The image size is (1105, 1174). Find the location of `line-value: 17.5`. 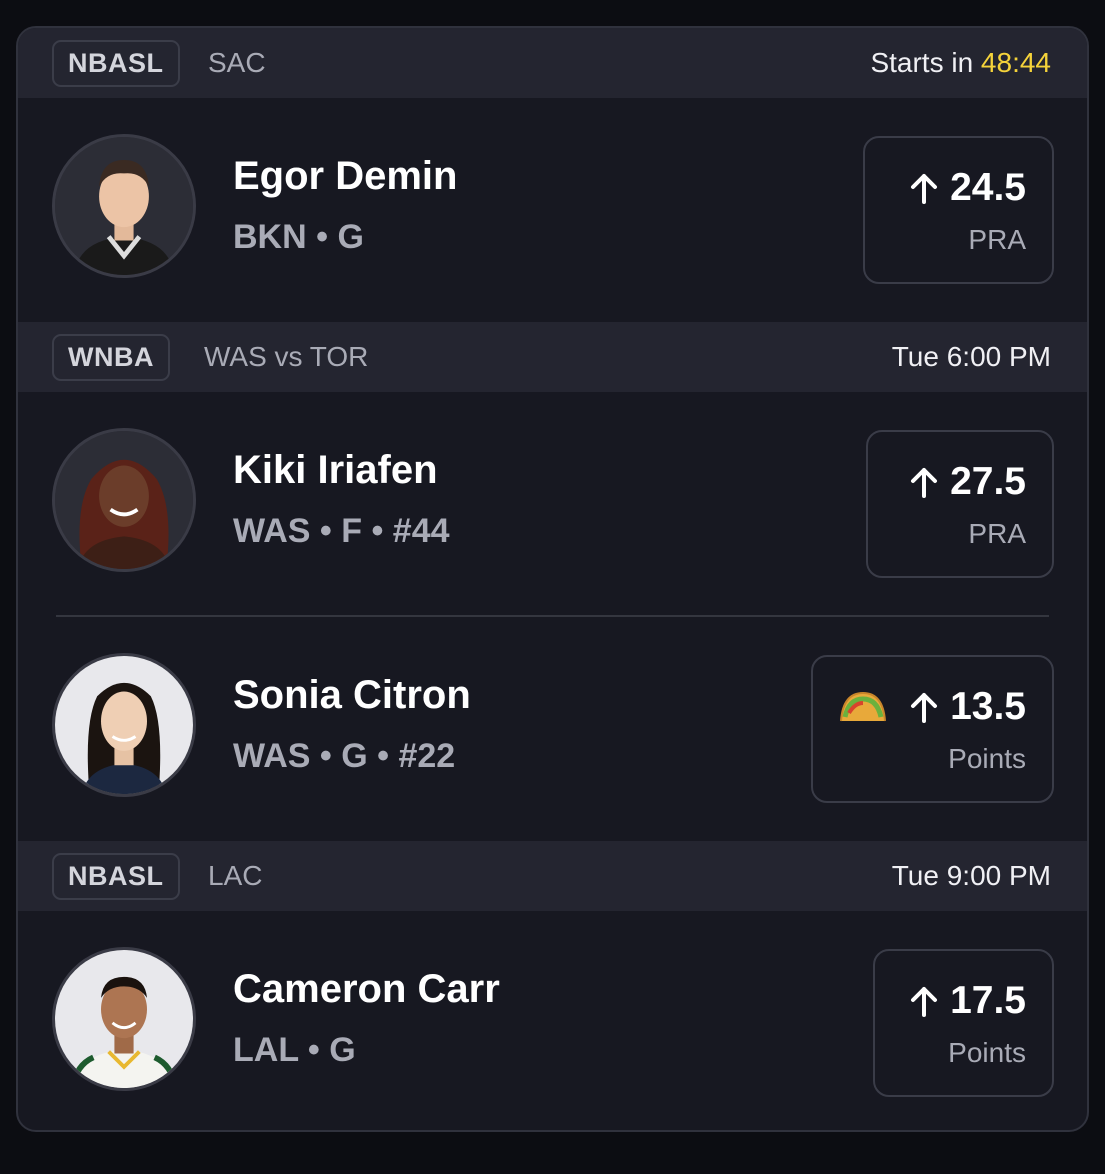

line-value: 17.5 is located at coordinates (968, 1001).